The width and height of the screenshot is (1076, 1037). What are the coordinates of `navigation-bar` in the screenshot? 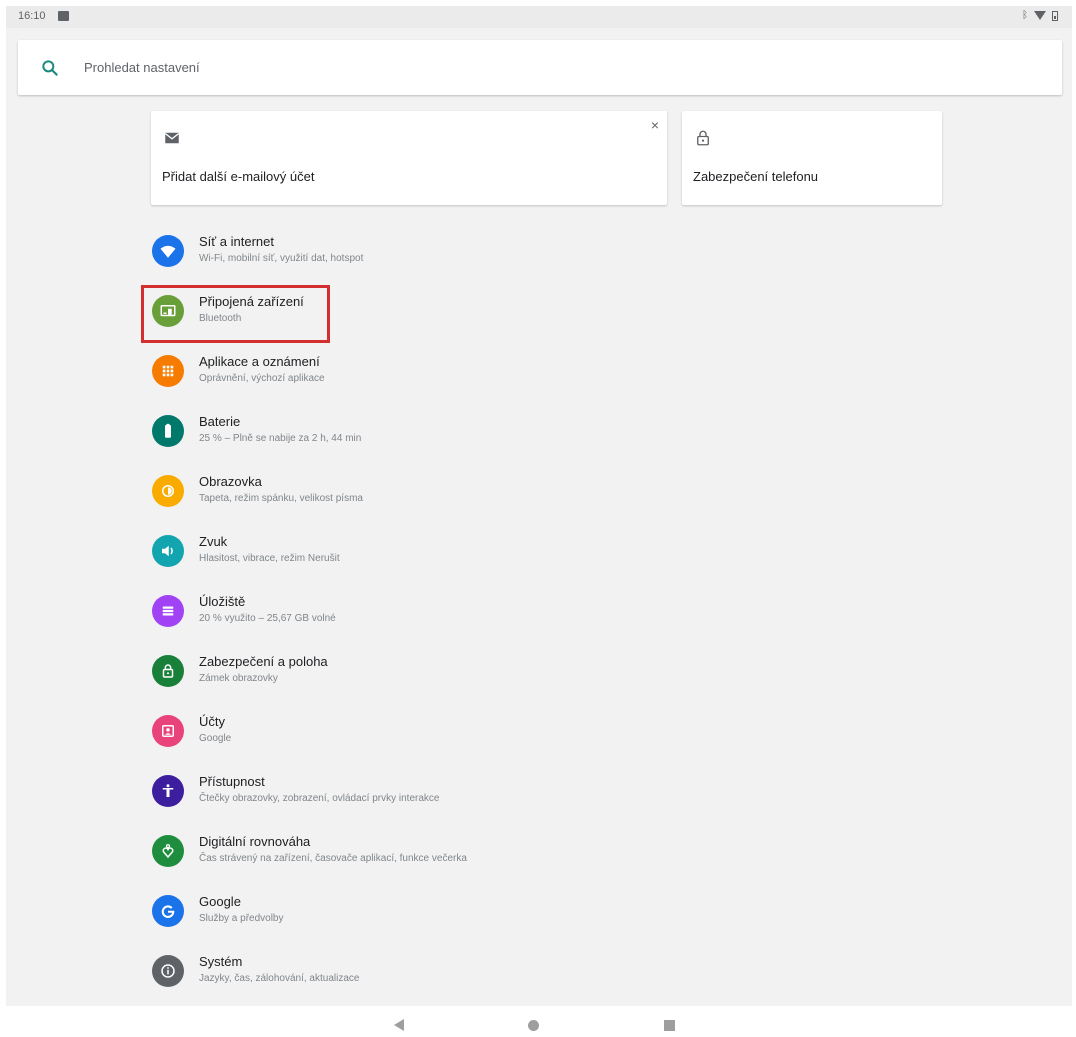 It's located at (538, 1021).